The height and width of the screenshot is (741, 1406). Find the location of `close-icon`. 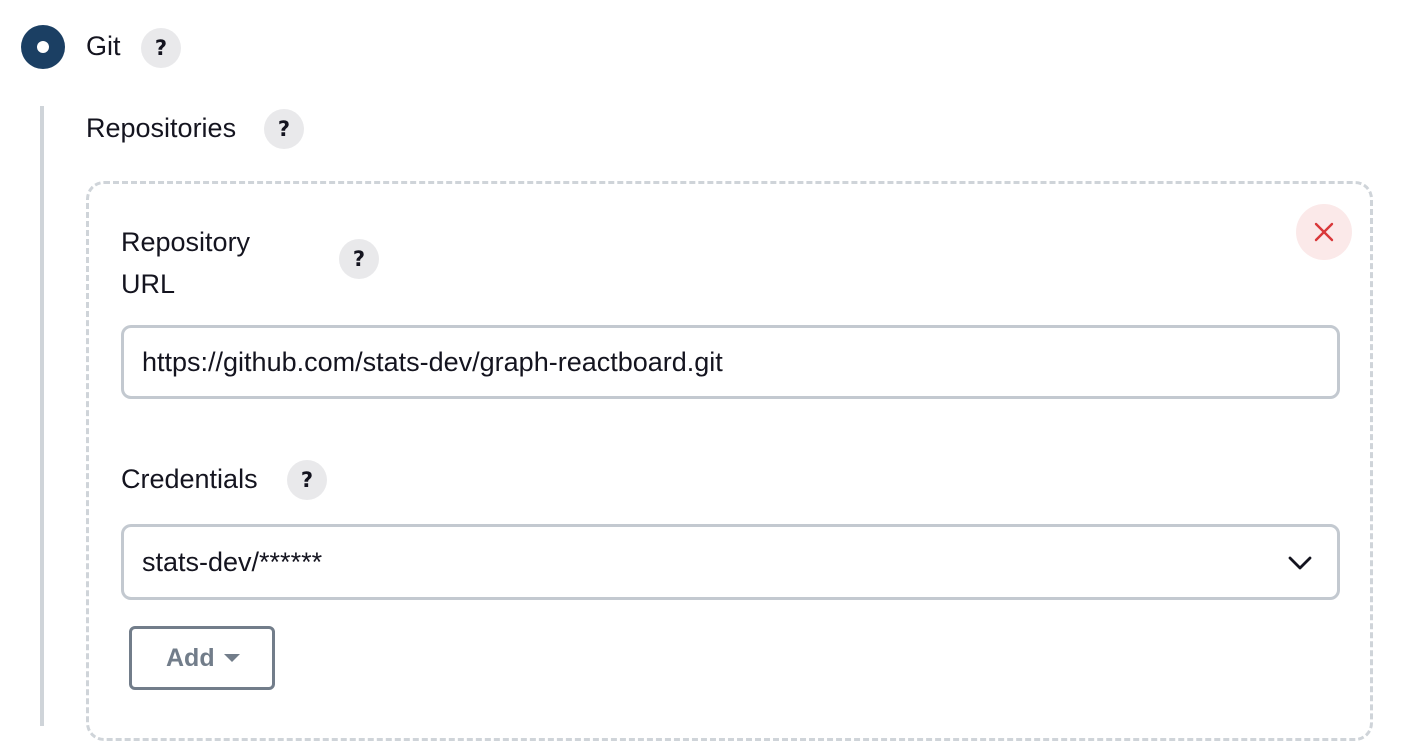

close-icon is located at coordinates (1324, 232).